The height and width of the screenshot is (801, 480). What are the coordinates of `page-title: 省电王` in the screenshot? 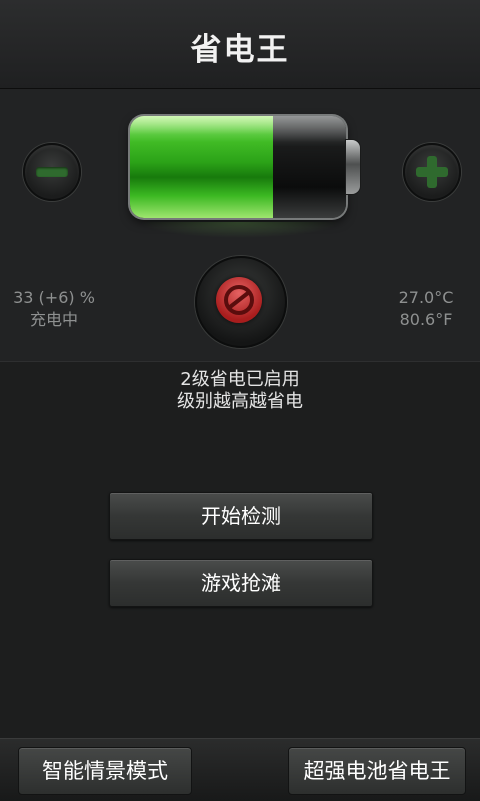 It's located at (240, 50).